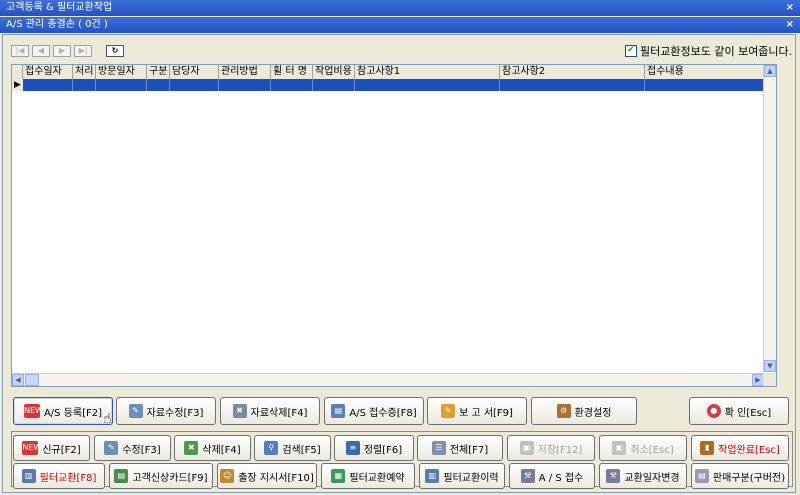 The height and width of the screenshot is (495, 800). I want to click on col-header: 방문일자, so click(121, 72).